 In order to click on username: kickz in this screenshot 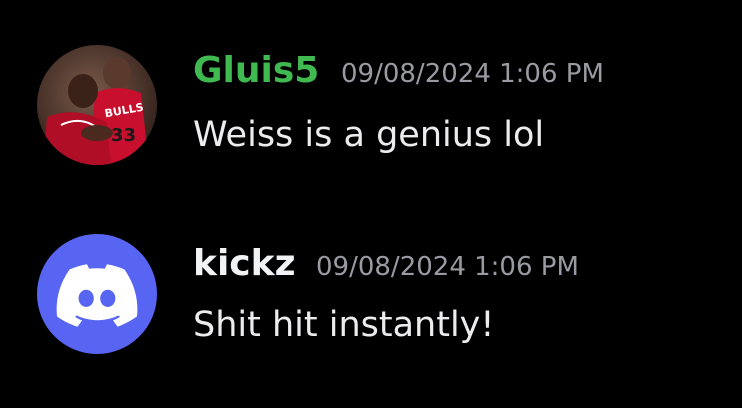, I will do `click(244, 264)`.